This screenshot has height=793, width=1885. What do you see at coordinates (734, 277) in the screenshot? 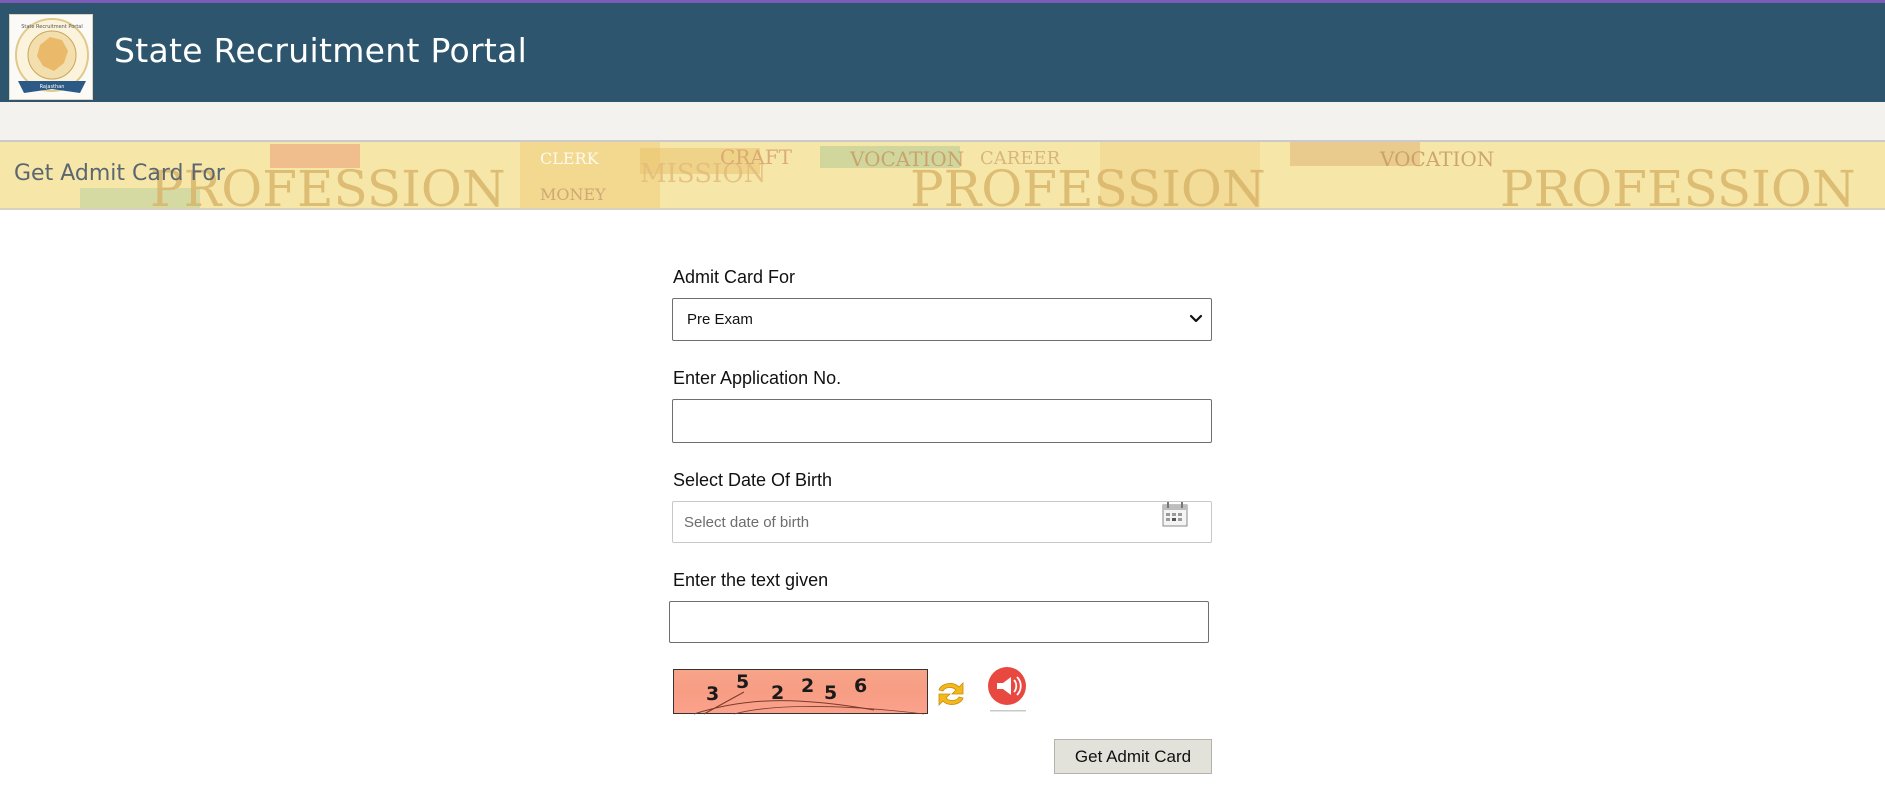
I see `admit-card-for-label: Admit Card For` at bounding box center [734, 277].